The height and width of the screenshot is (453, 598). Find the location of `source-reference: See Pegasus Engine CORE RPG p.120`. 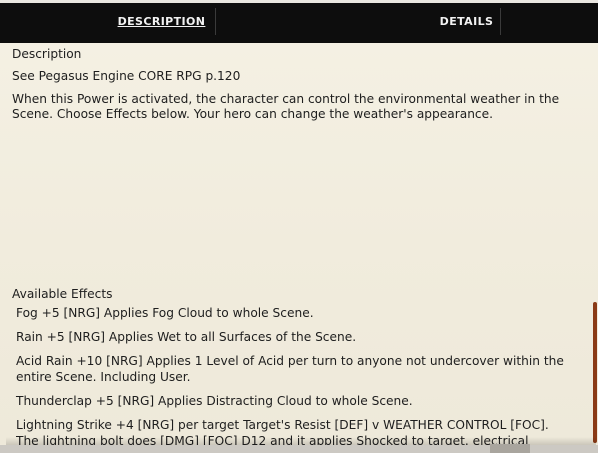

source-reference: See Pegasus Engine CORE RPG p.120 is located at coordinates (126, 76).